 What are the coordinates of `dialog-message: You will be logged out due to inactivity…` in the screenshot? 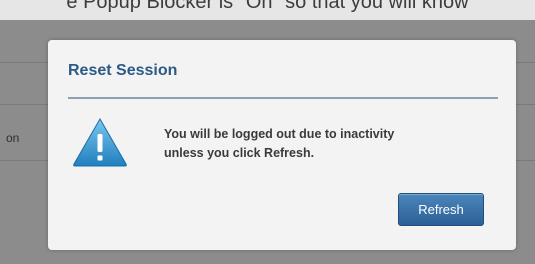 It's located at (324, 144).